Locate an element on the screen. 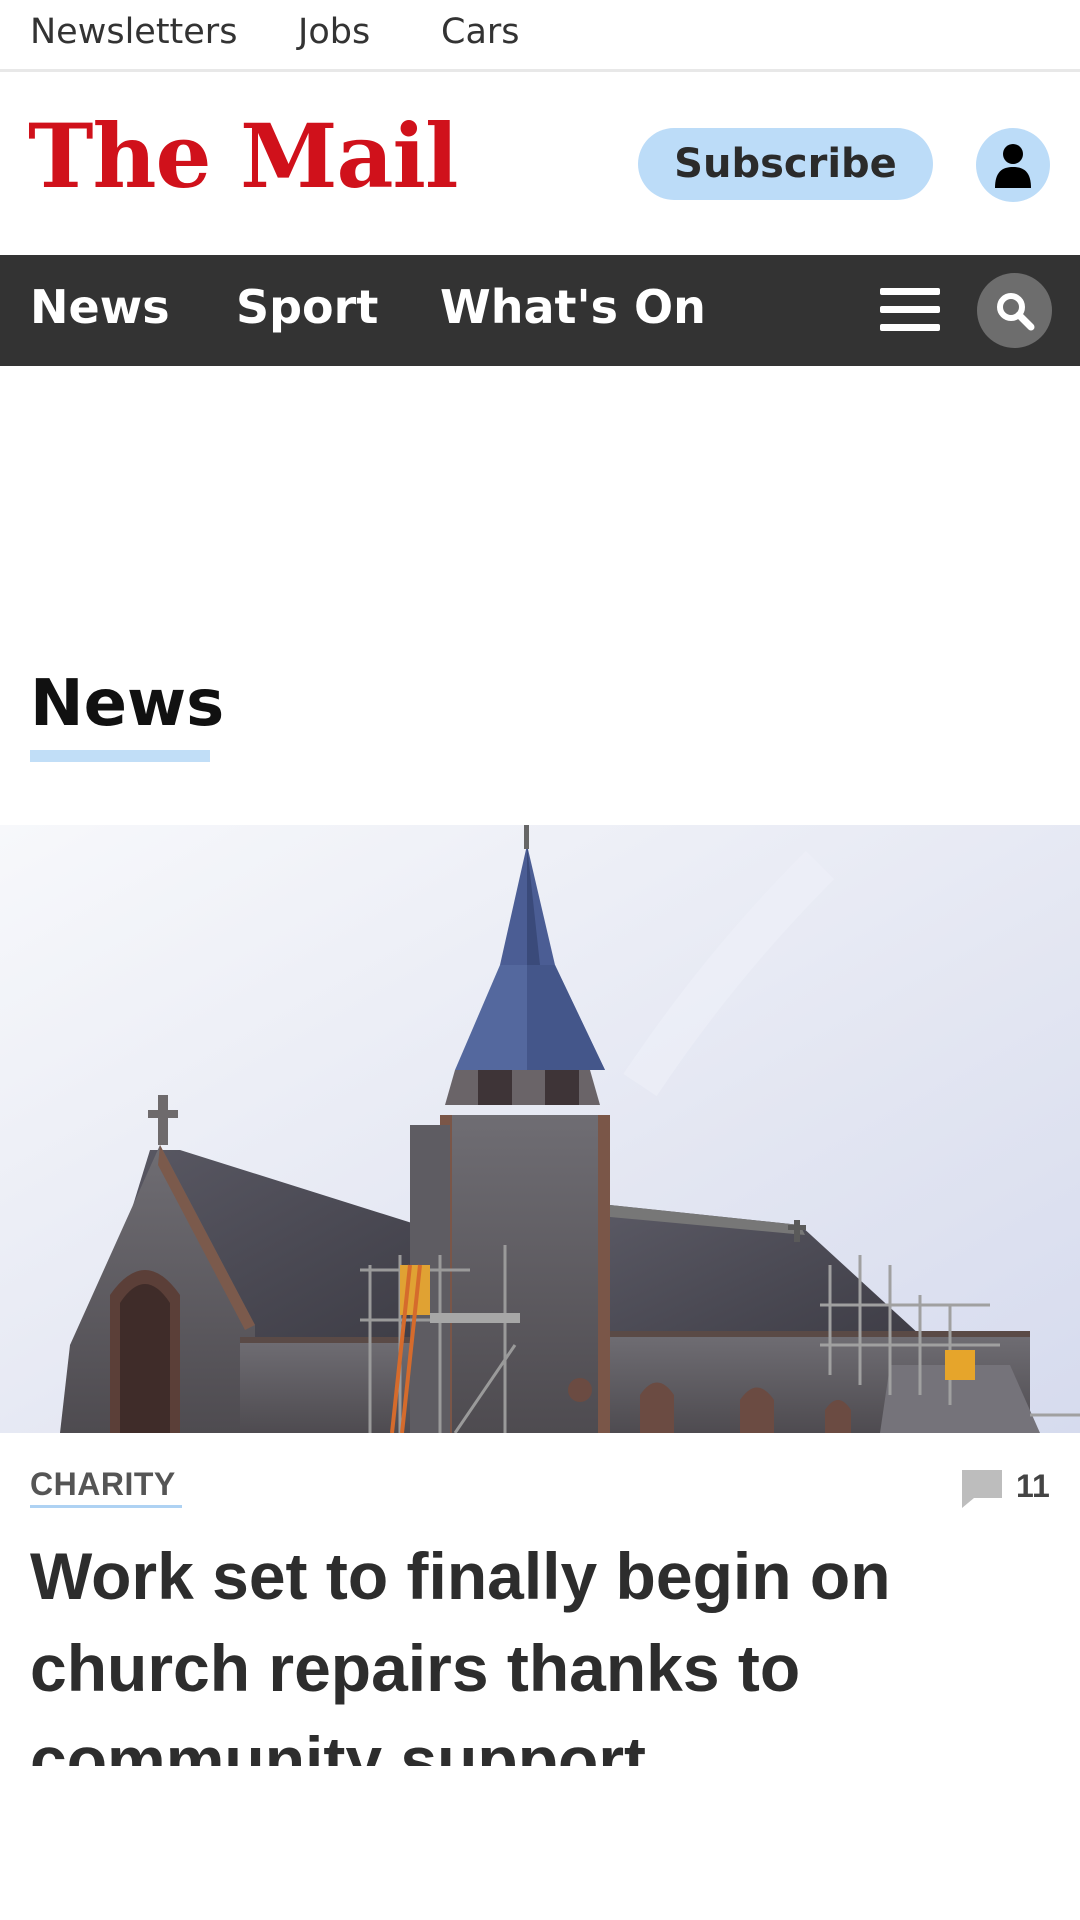 Image resolution: width=1080 pixels, height=1920 pixels. cars-link: Cars is located at coordinates (480, 32).